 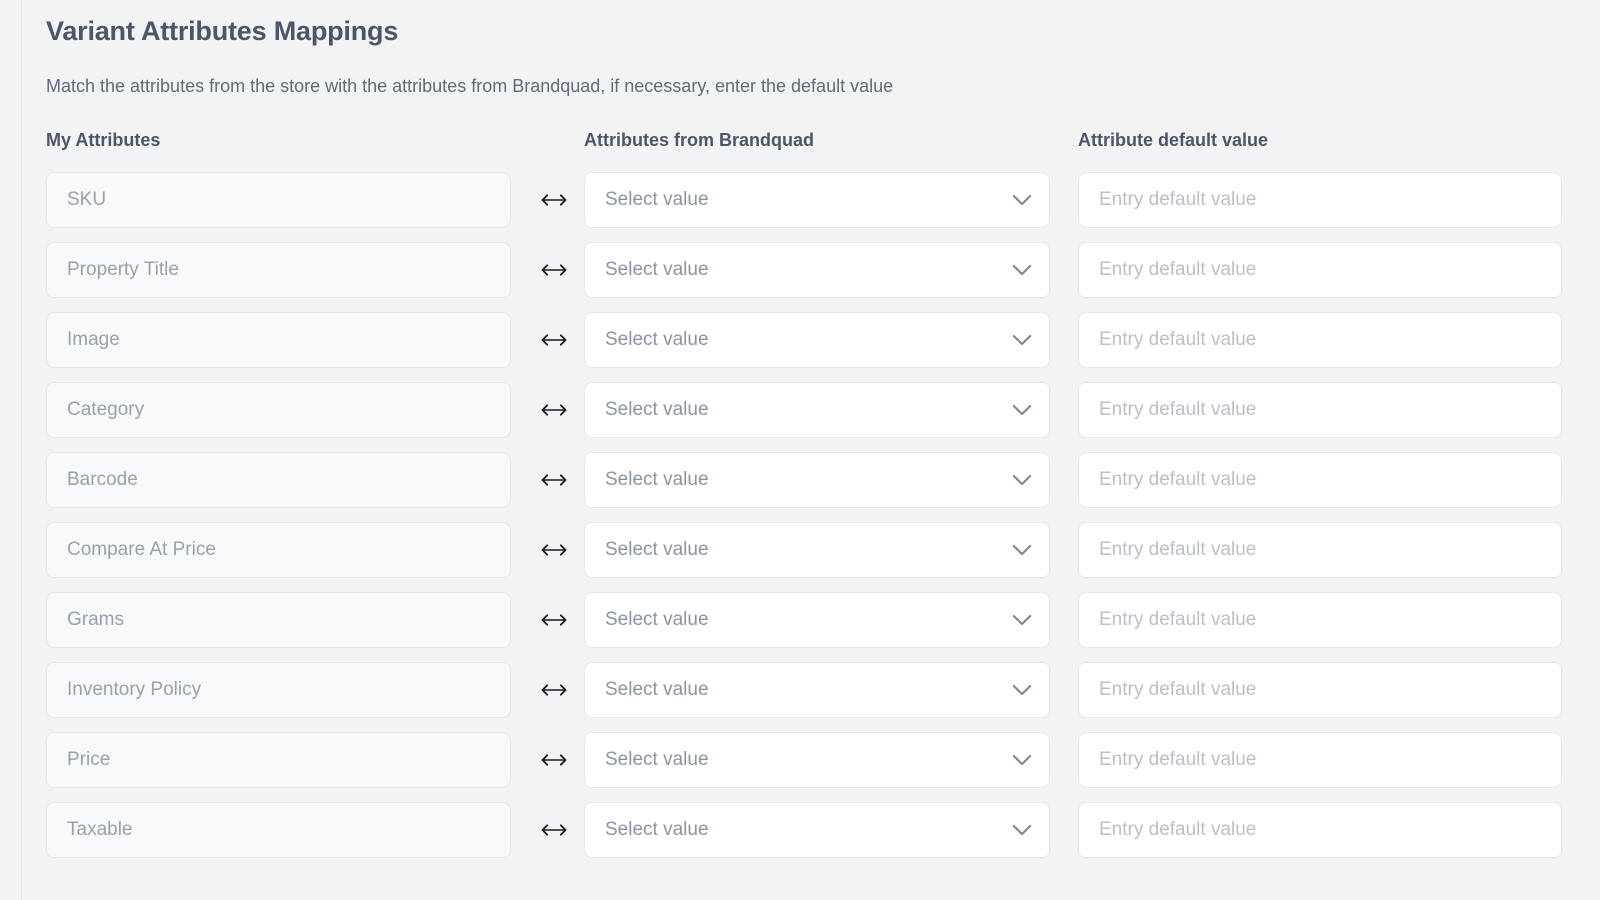 I want to click on my-attribute-label: Compare At Price, so click(x=141, y=549).